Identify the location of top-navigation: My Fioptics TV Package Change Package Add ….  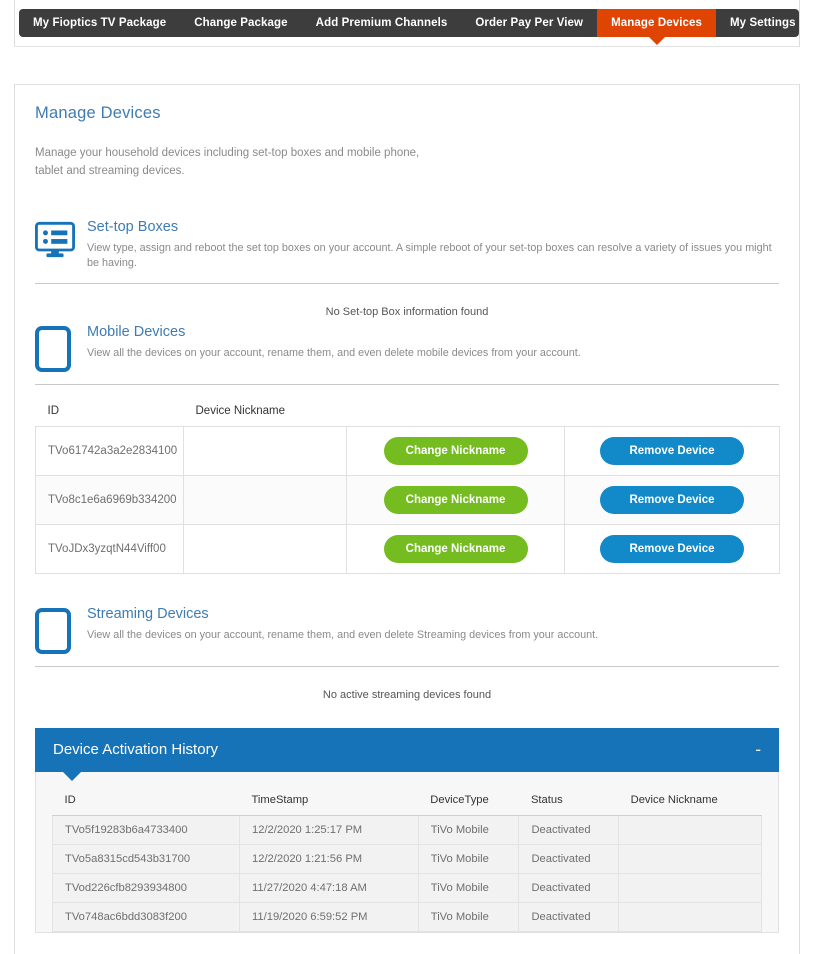
(409, 23).